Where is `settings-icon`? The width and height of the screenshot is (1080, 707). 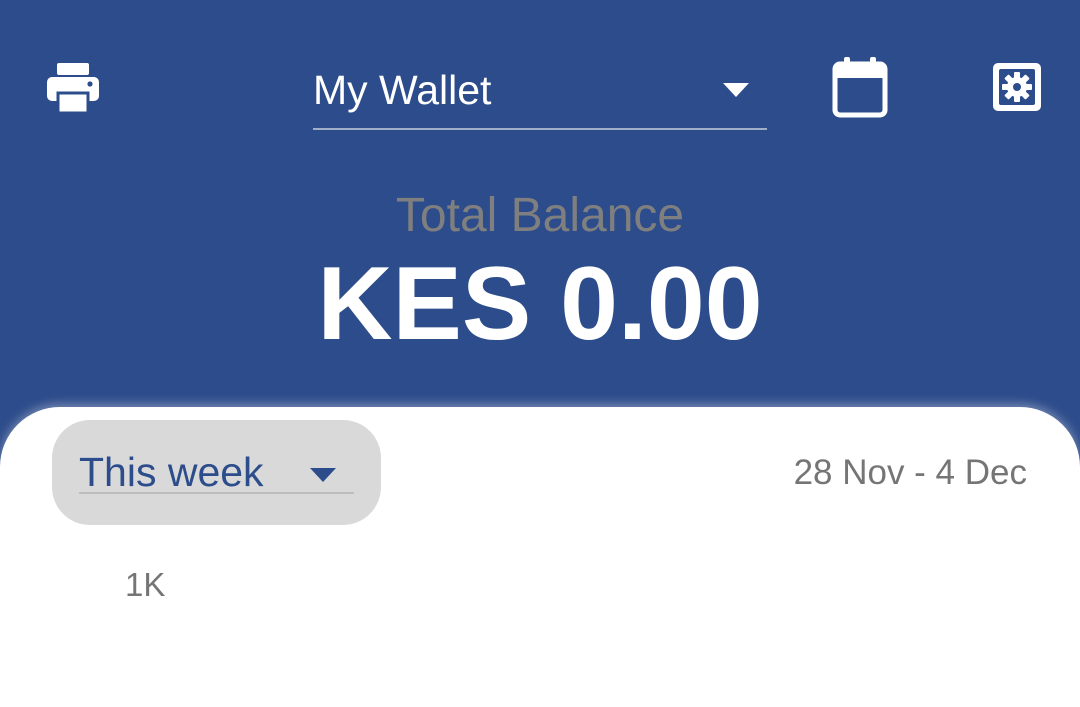 settings-icon is located at coordinates (1017, 87).